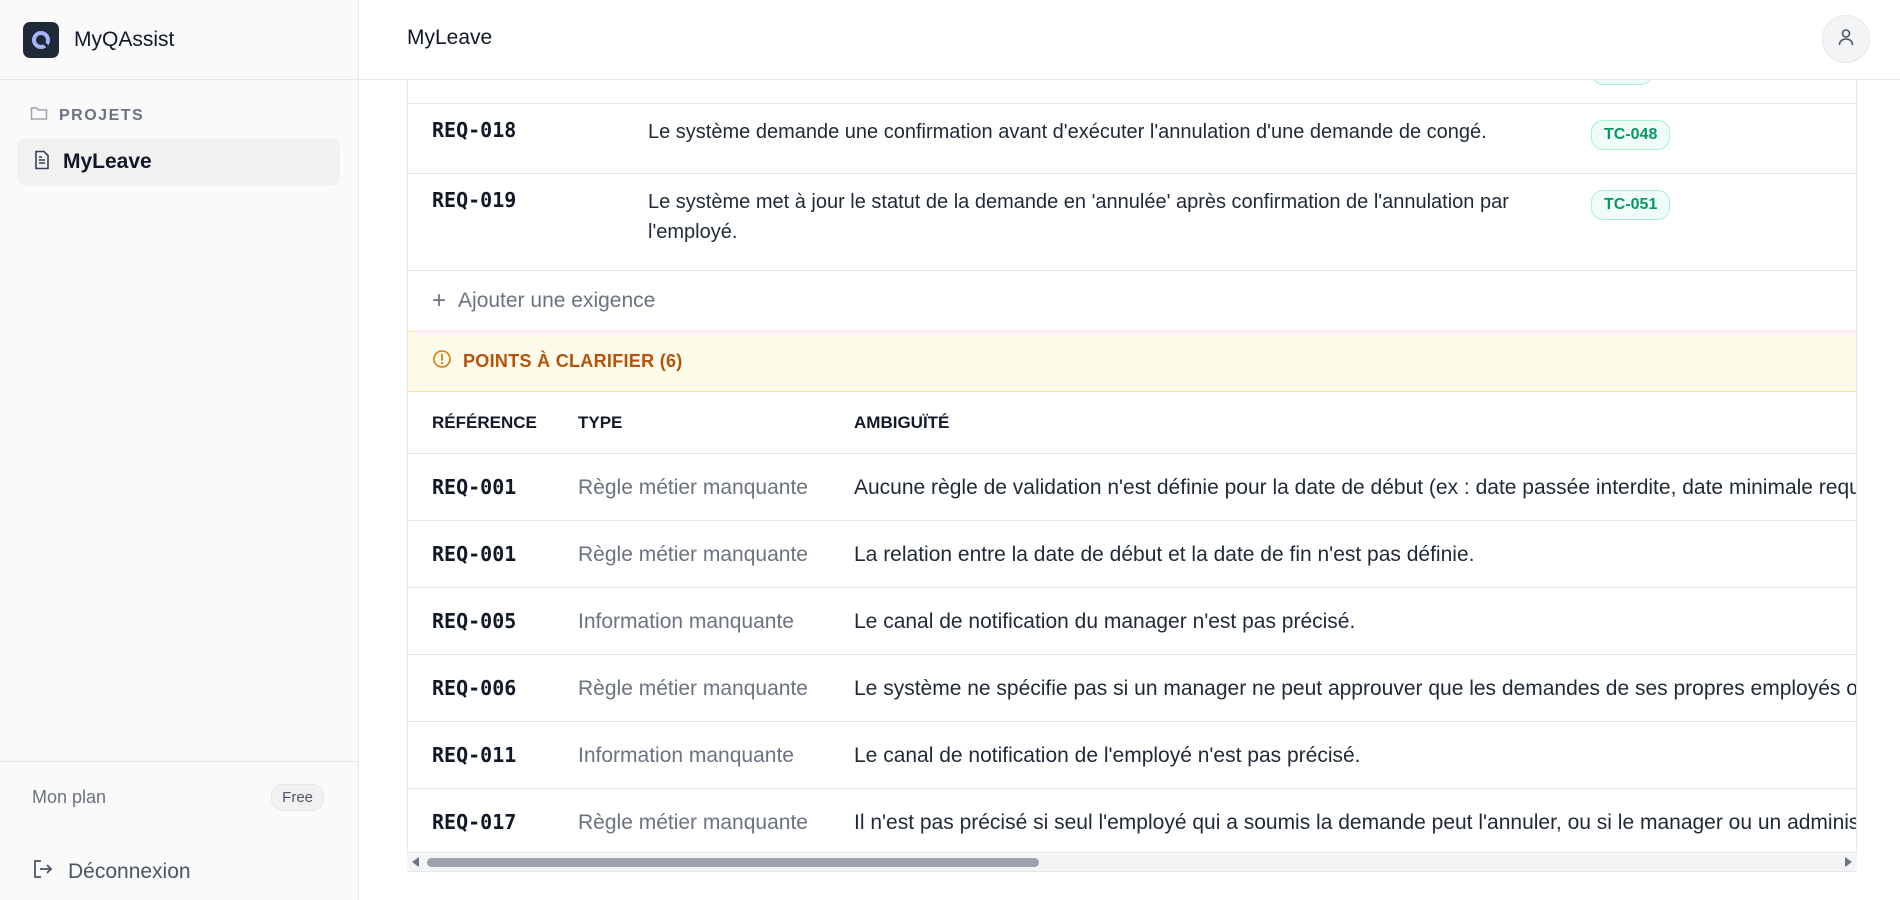  What do you see at coordinates (1132, 300) in the screenshot?
I see `add-requirement-button: + Ajouter une exigence` at bounding box center [1132, 300].